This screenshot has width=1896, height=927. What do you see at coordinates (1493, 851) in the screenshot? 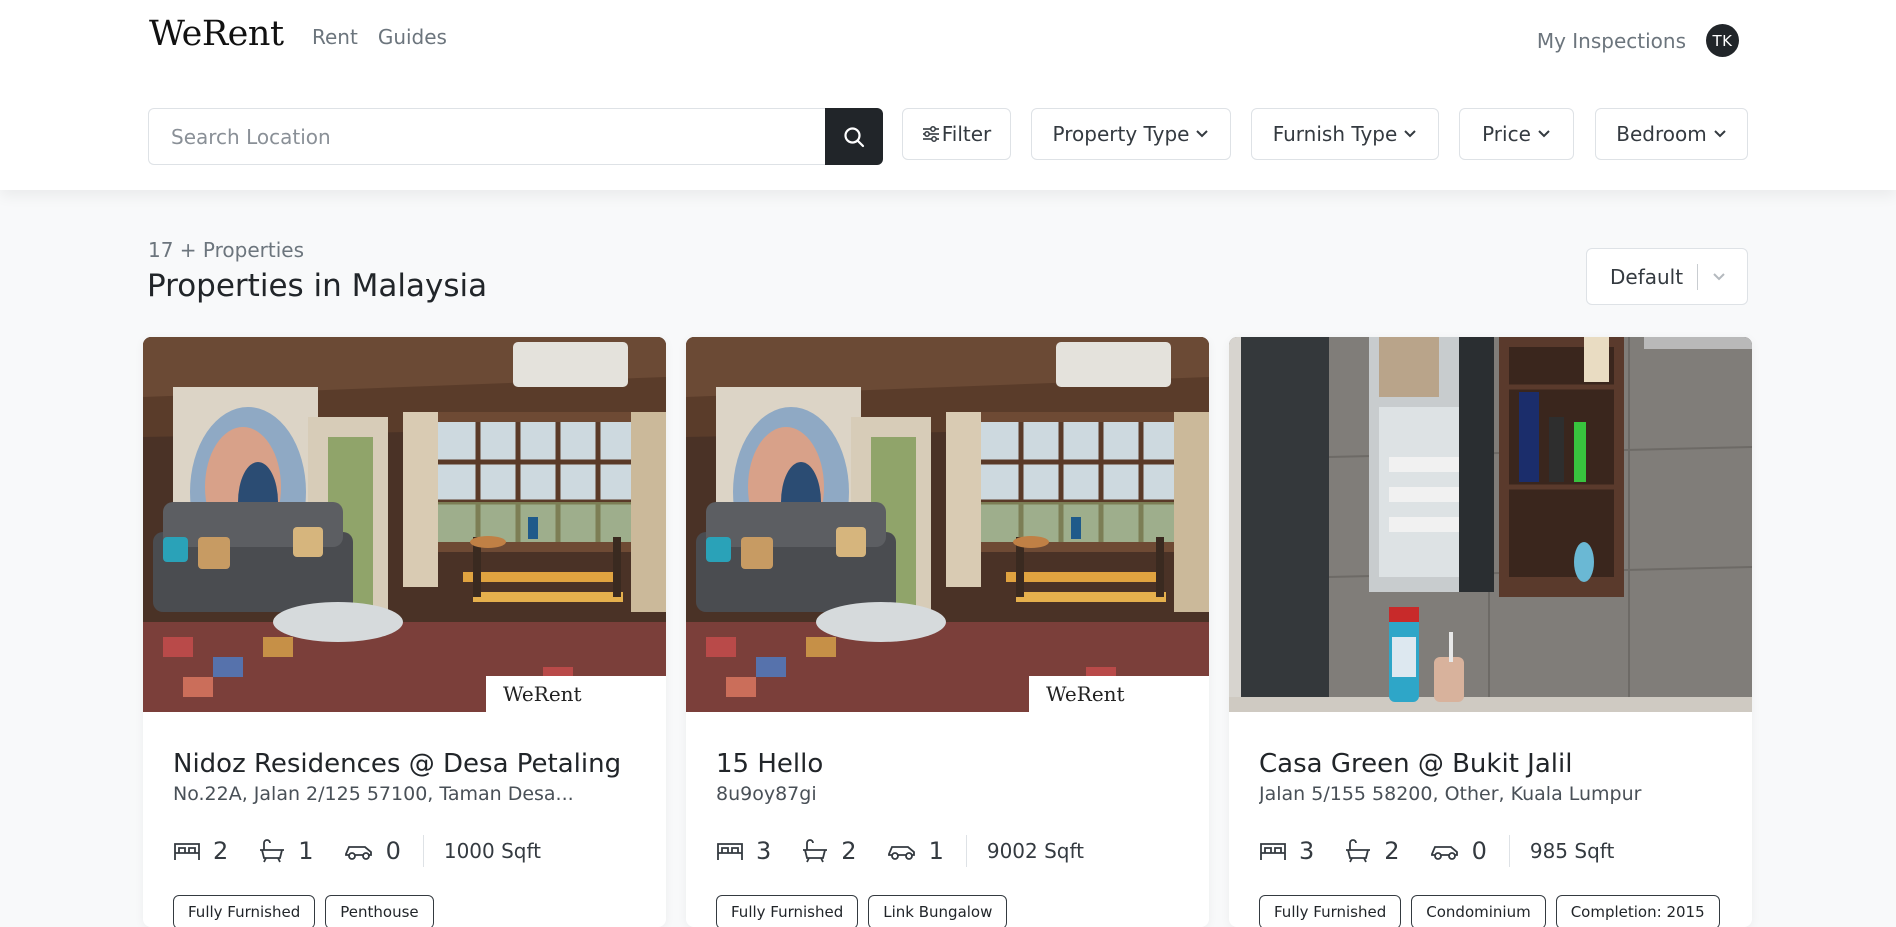
I see `card-specs: 3 2 0 985 Sqft` at bounding box center [1493, 851].